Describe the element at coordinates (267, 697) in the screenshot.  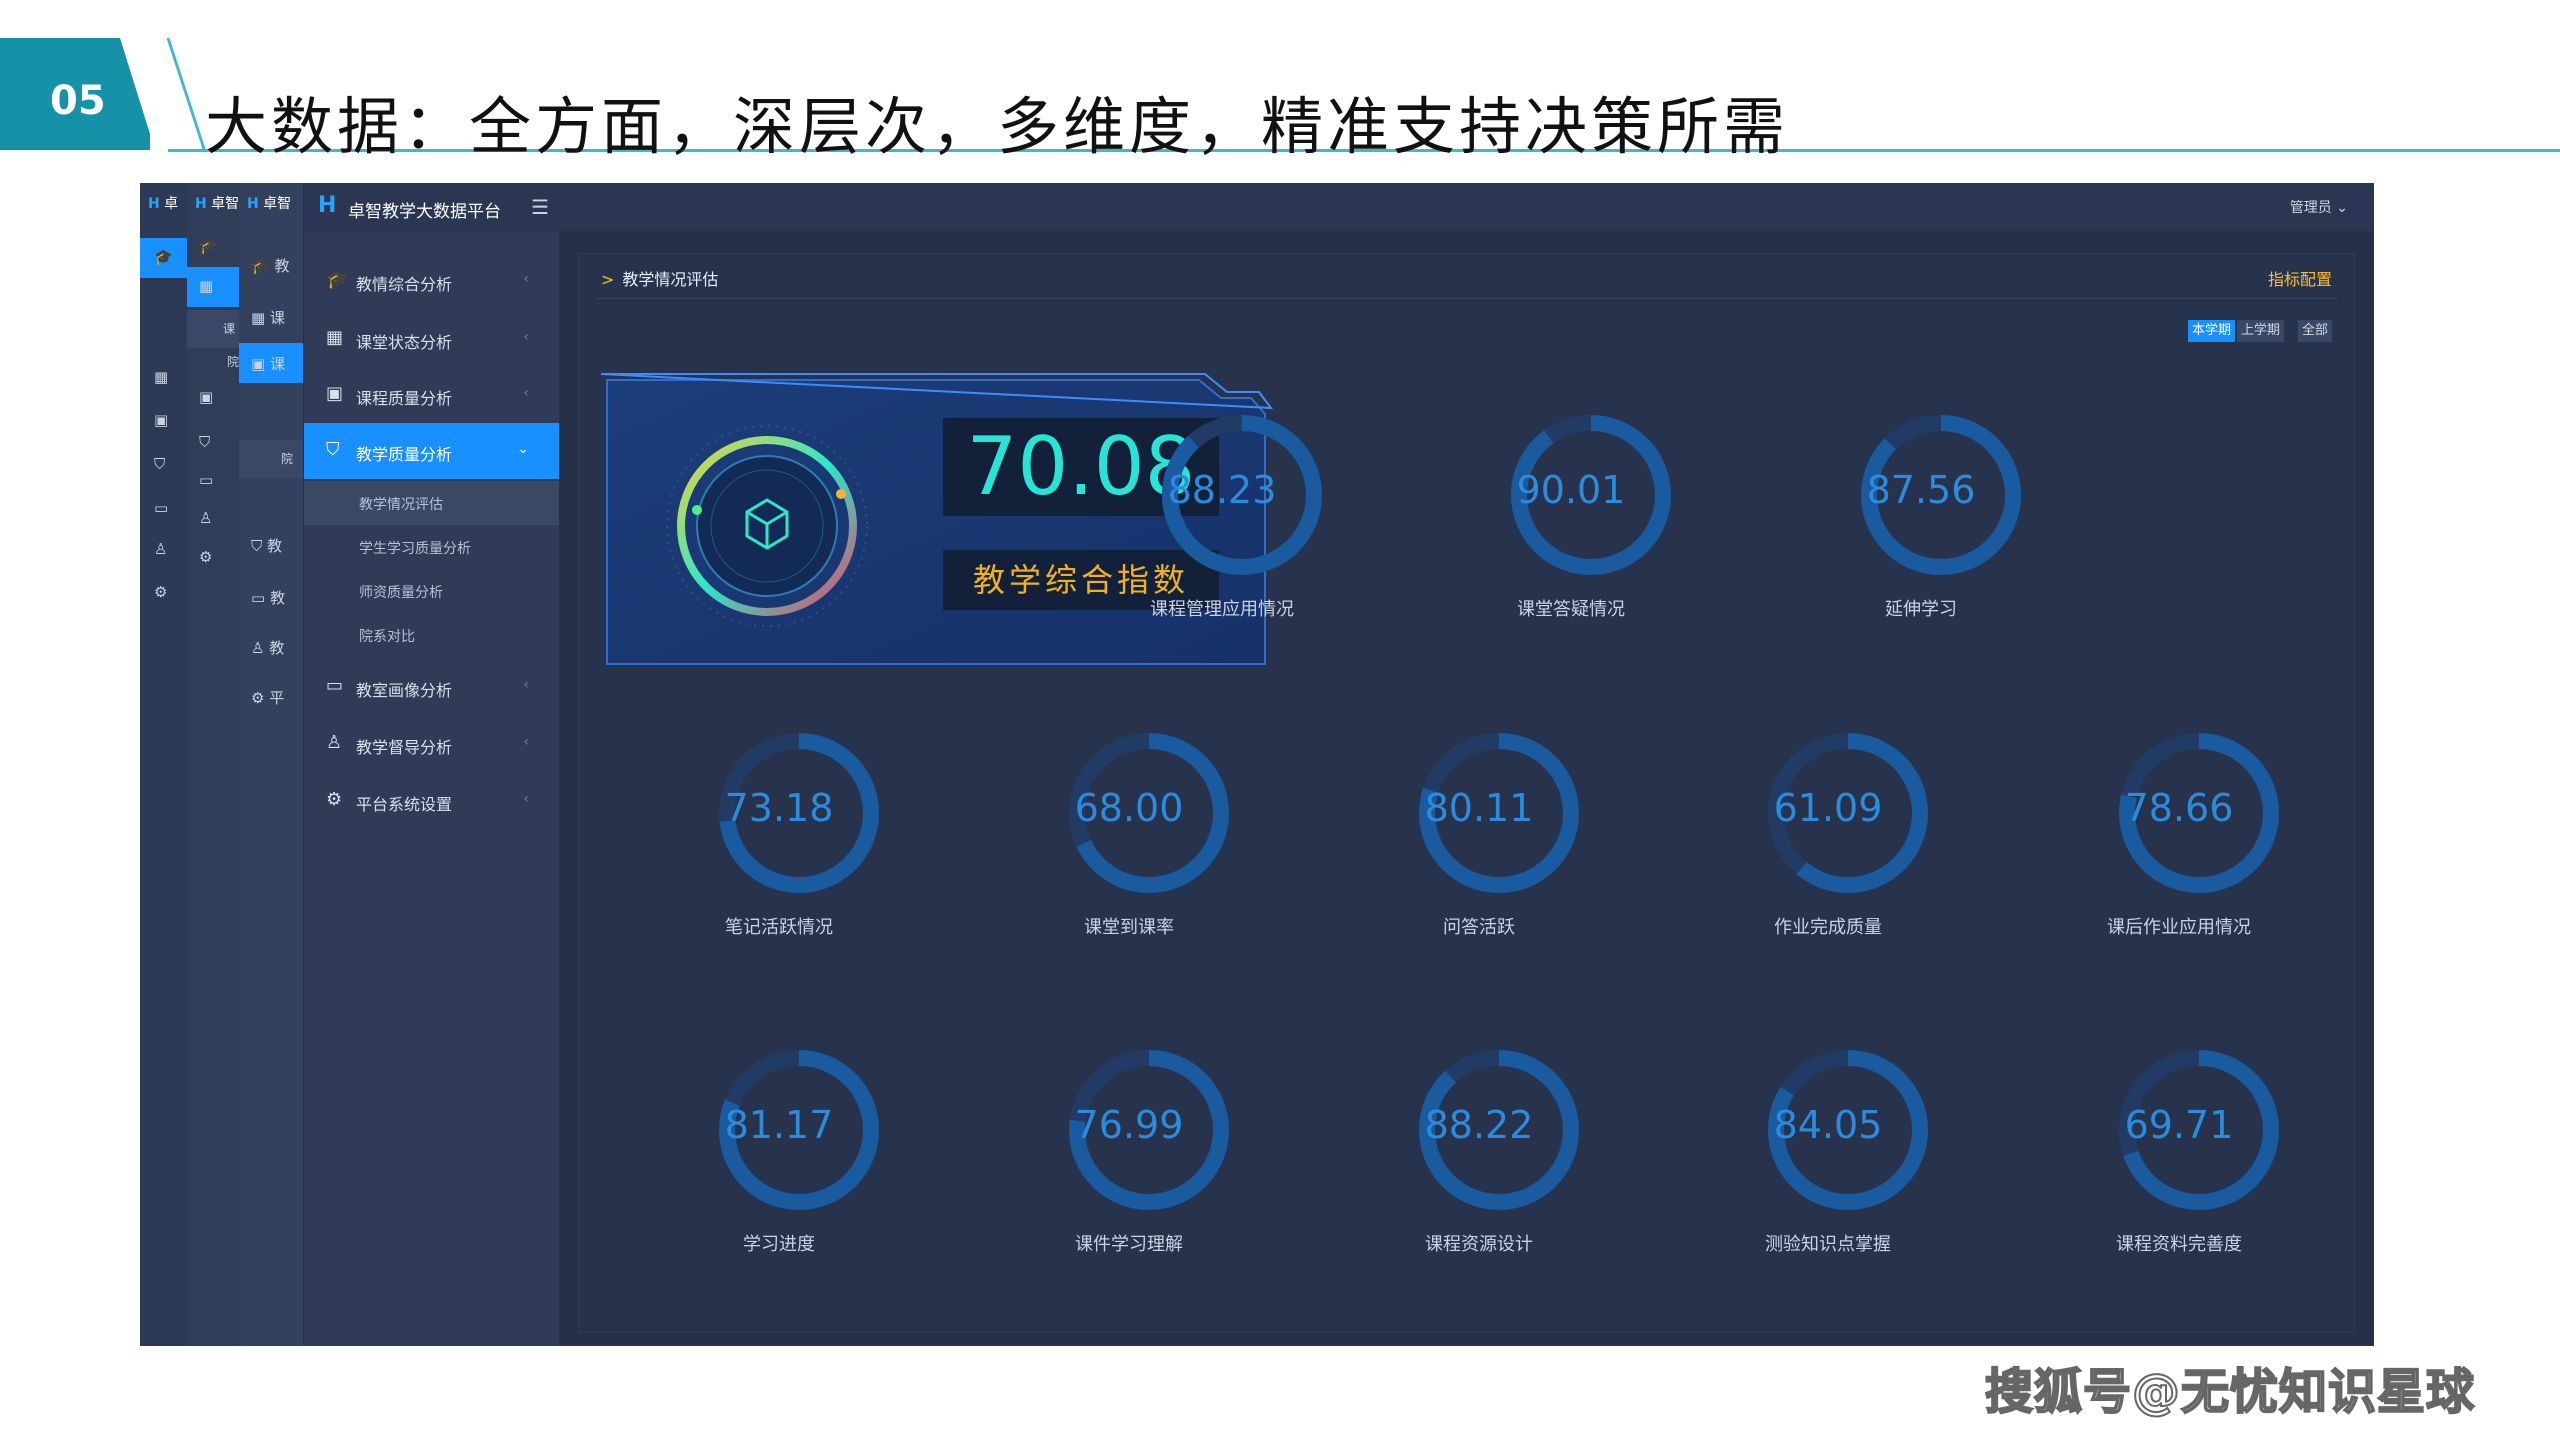
I see `gear-icon: ⚙ 平` at that location.